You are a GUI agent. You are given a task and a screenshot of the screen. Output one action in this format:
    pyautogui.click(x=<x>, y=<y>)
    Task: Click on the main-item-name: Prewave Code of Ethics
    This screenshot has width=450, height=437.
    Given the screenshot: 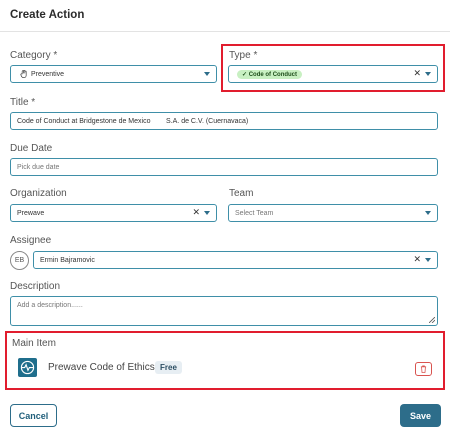 What is the action you would take?
    pyautogui.click(x=101, y=367)
    